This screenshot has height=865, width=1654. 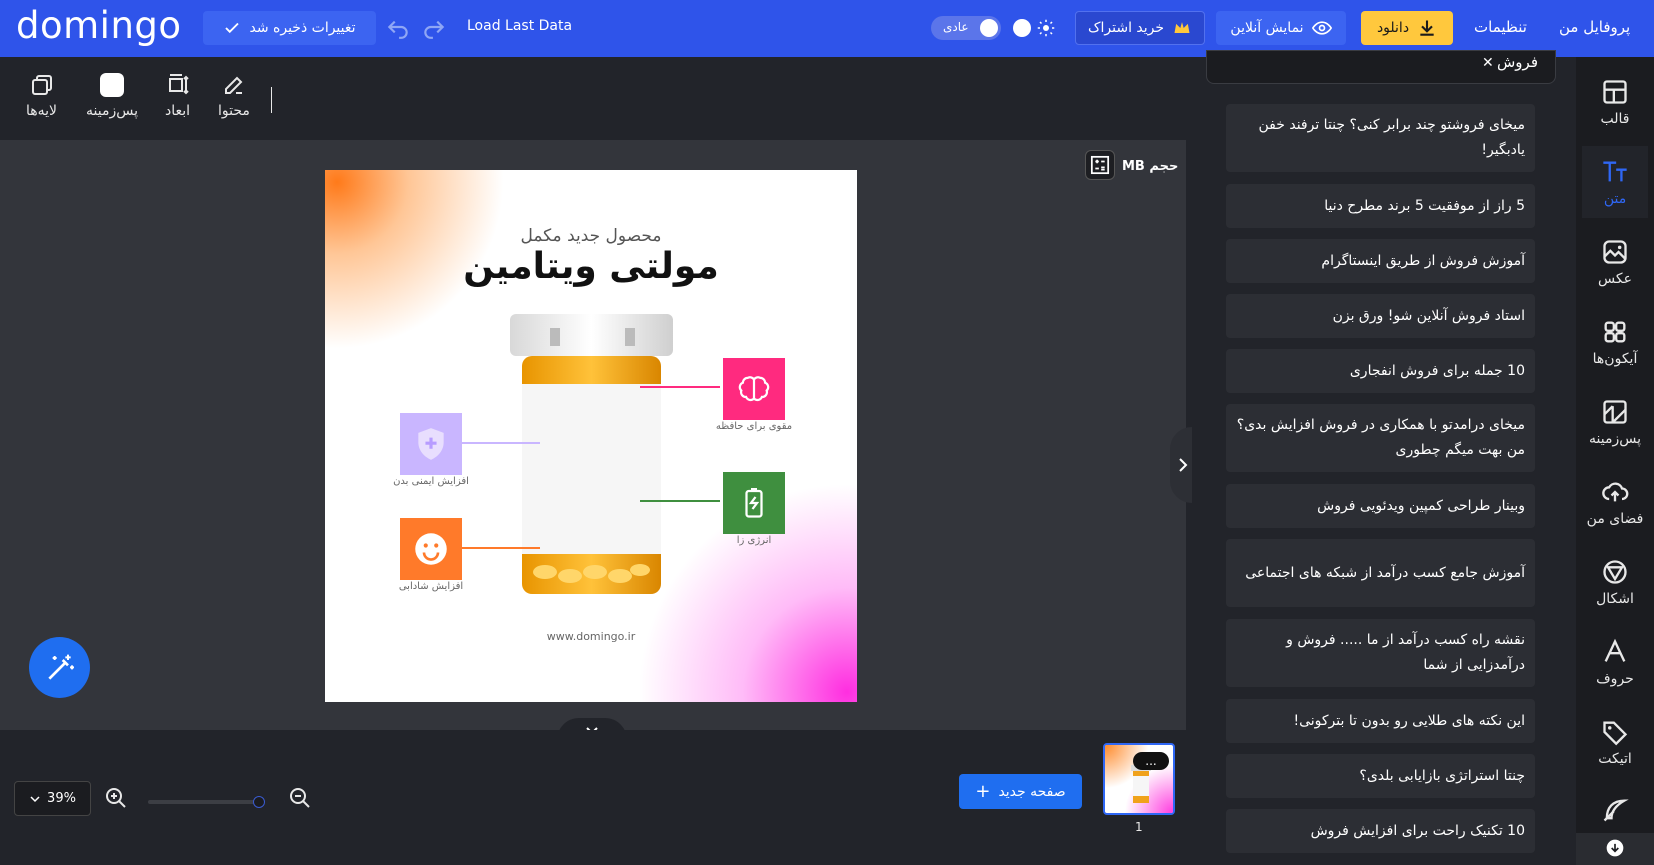 I want to click on magic-wand-icon, so click(x=60, y=667).